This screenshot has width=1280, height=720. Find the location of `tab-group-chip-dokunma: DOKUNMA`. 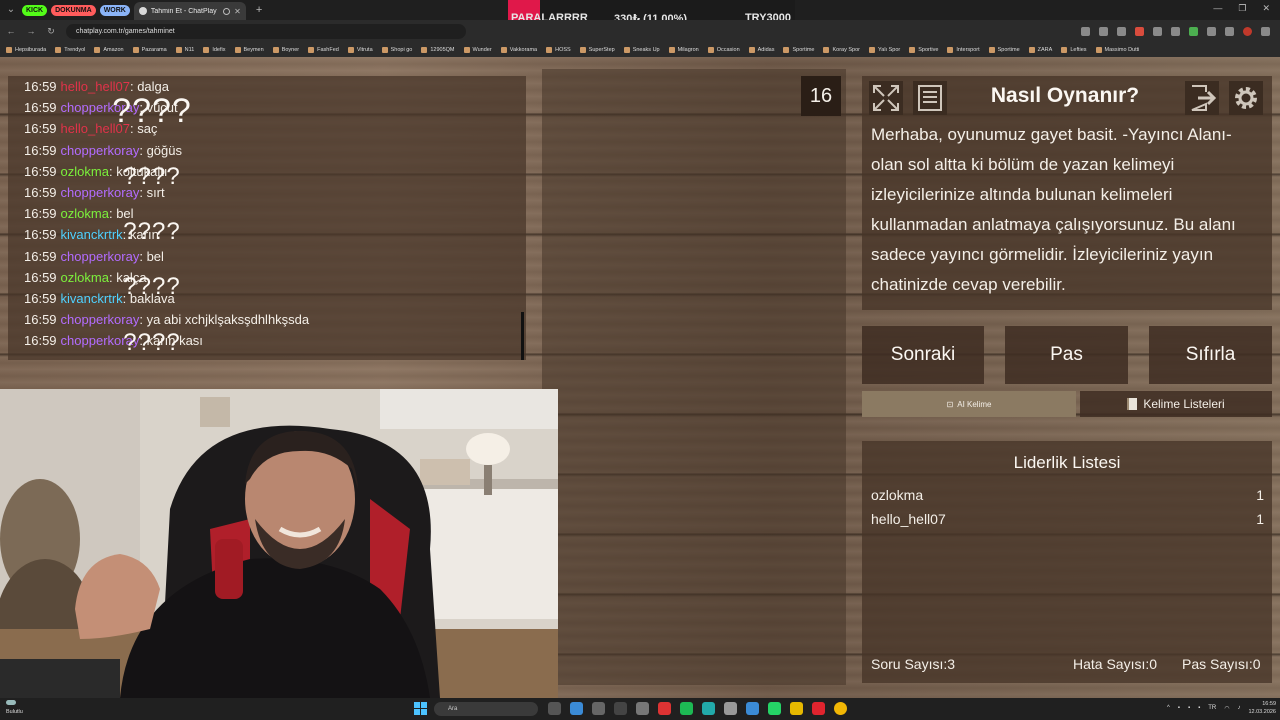

tab-group-chip-dokunma: DOKUNMA is located at coordinates (73, 10).